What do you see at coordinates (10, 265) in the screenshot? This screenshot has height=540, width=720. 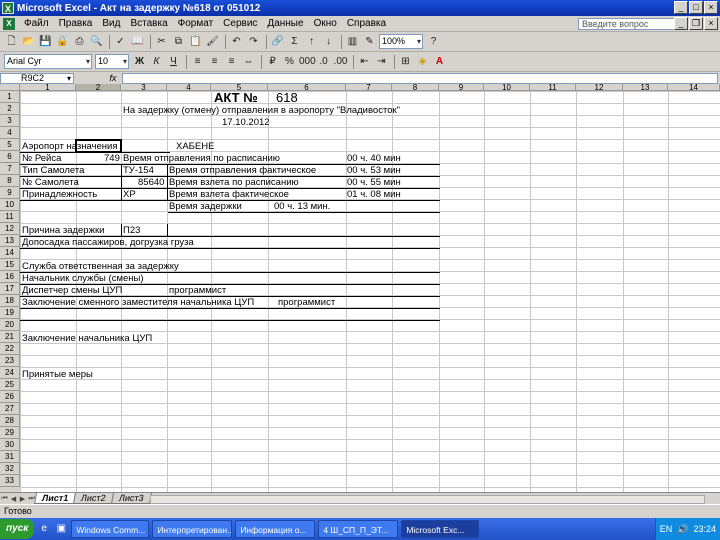 I see `row-header: 15` at bounding box center [10, 265].